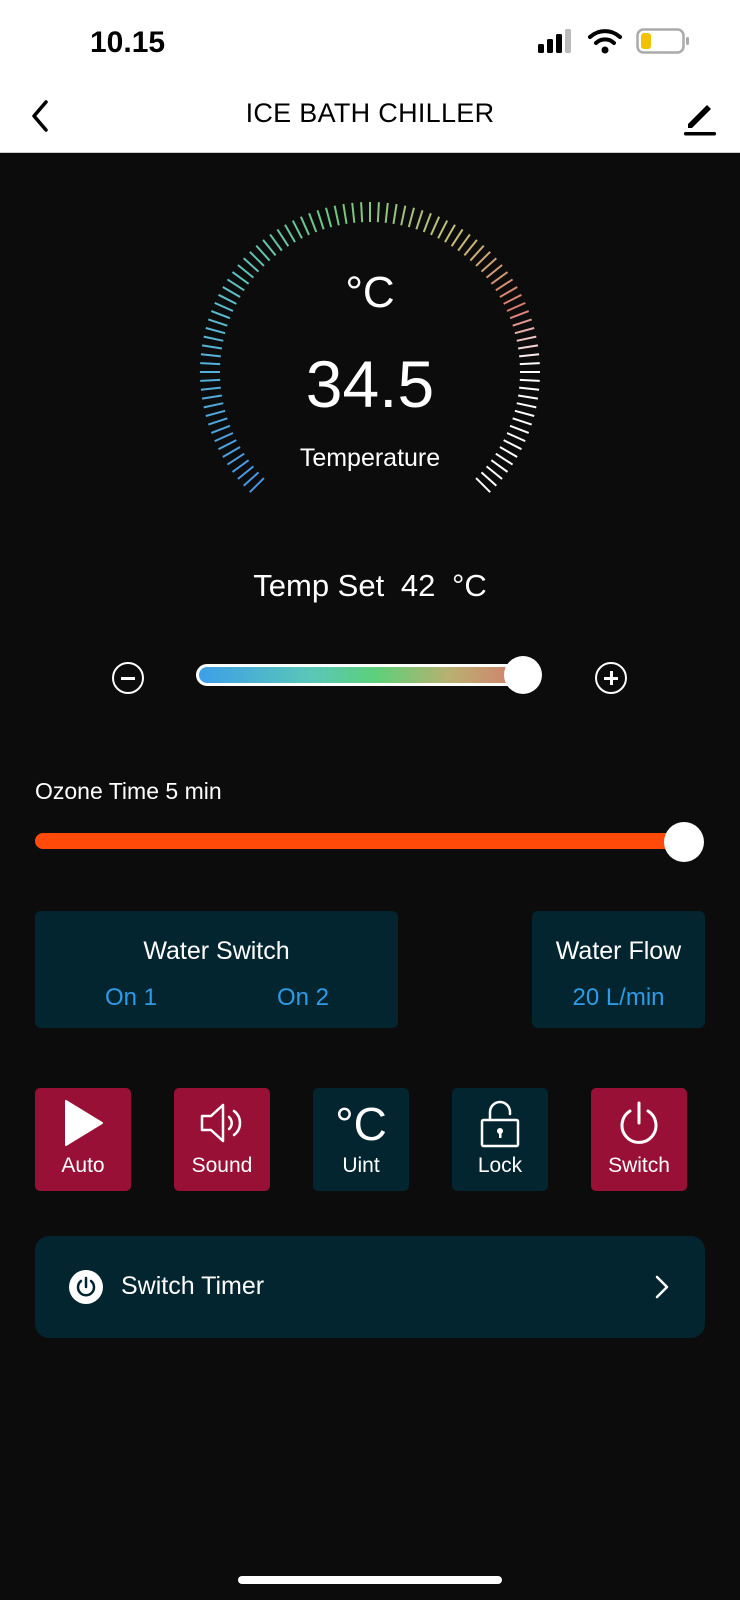 The height and width of the screenshot is (1600, 740). Describe the element at coordinates (83, 1165) in the screenshot. I see `auto-label: Auto` at that location.